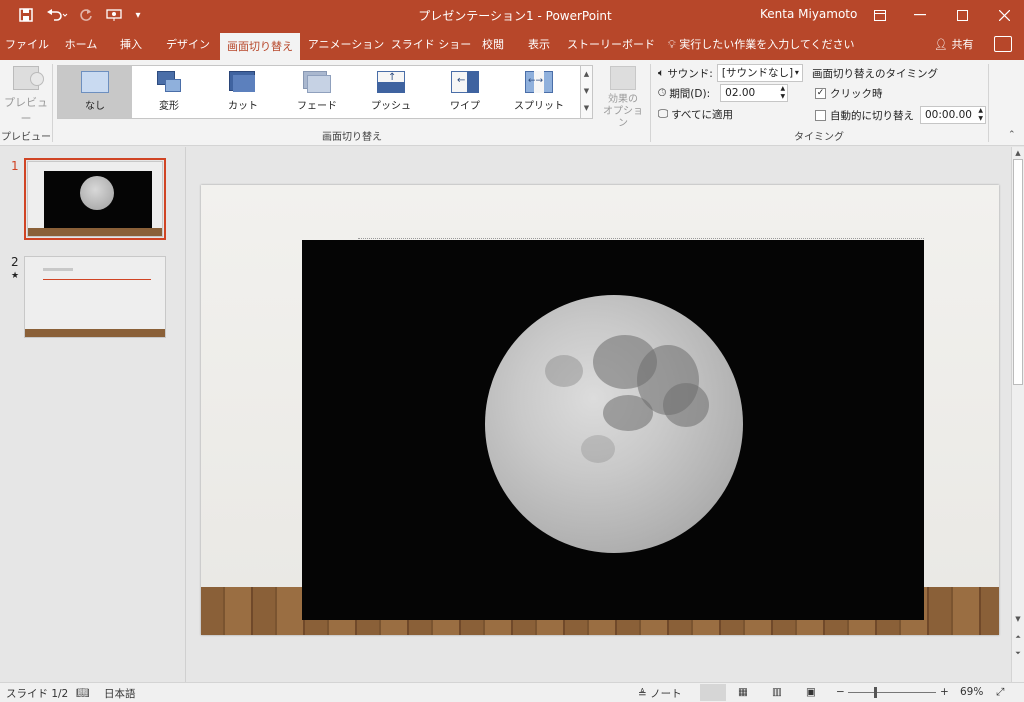 This screenshot has height=702, width=1024. What do you see at coordinates (1012, 135) in the screenshot?
I see `collapse-ribbon-icon: ⌃` at bounding box center [1012, 135].